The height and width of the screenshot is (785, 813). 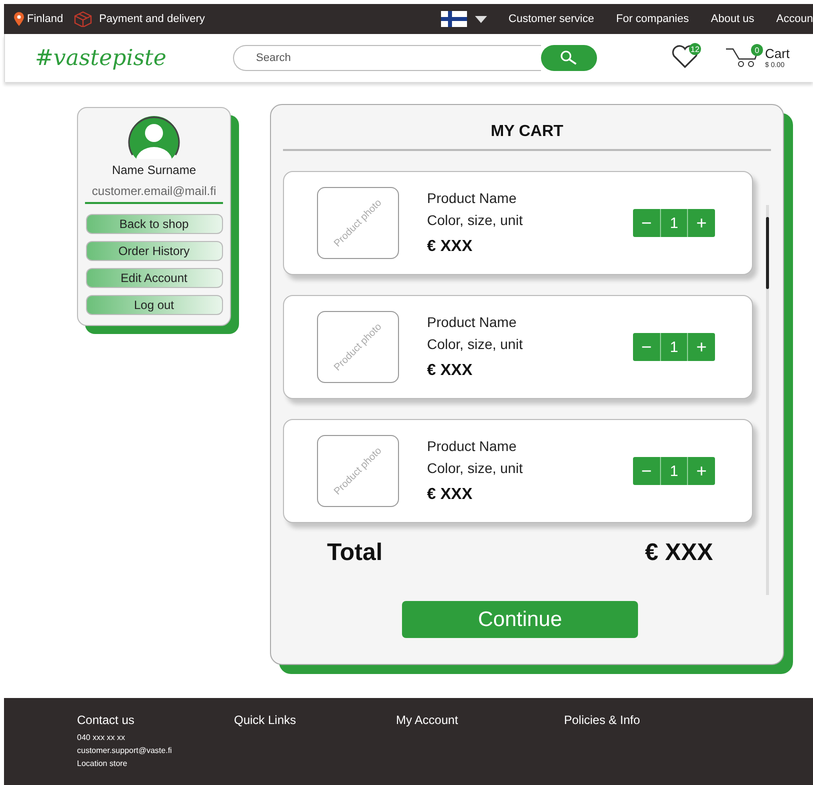 What do you see at coordinates (19, 19) in the screenshot?
I see `location-pin-icon` at bounding box center [19, 19].